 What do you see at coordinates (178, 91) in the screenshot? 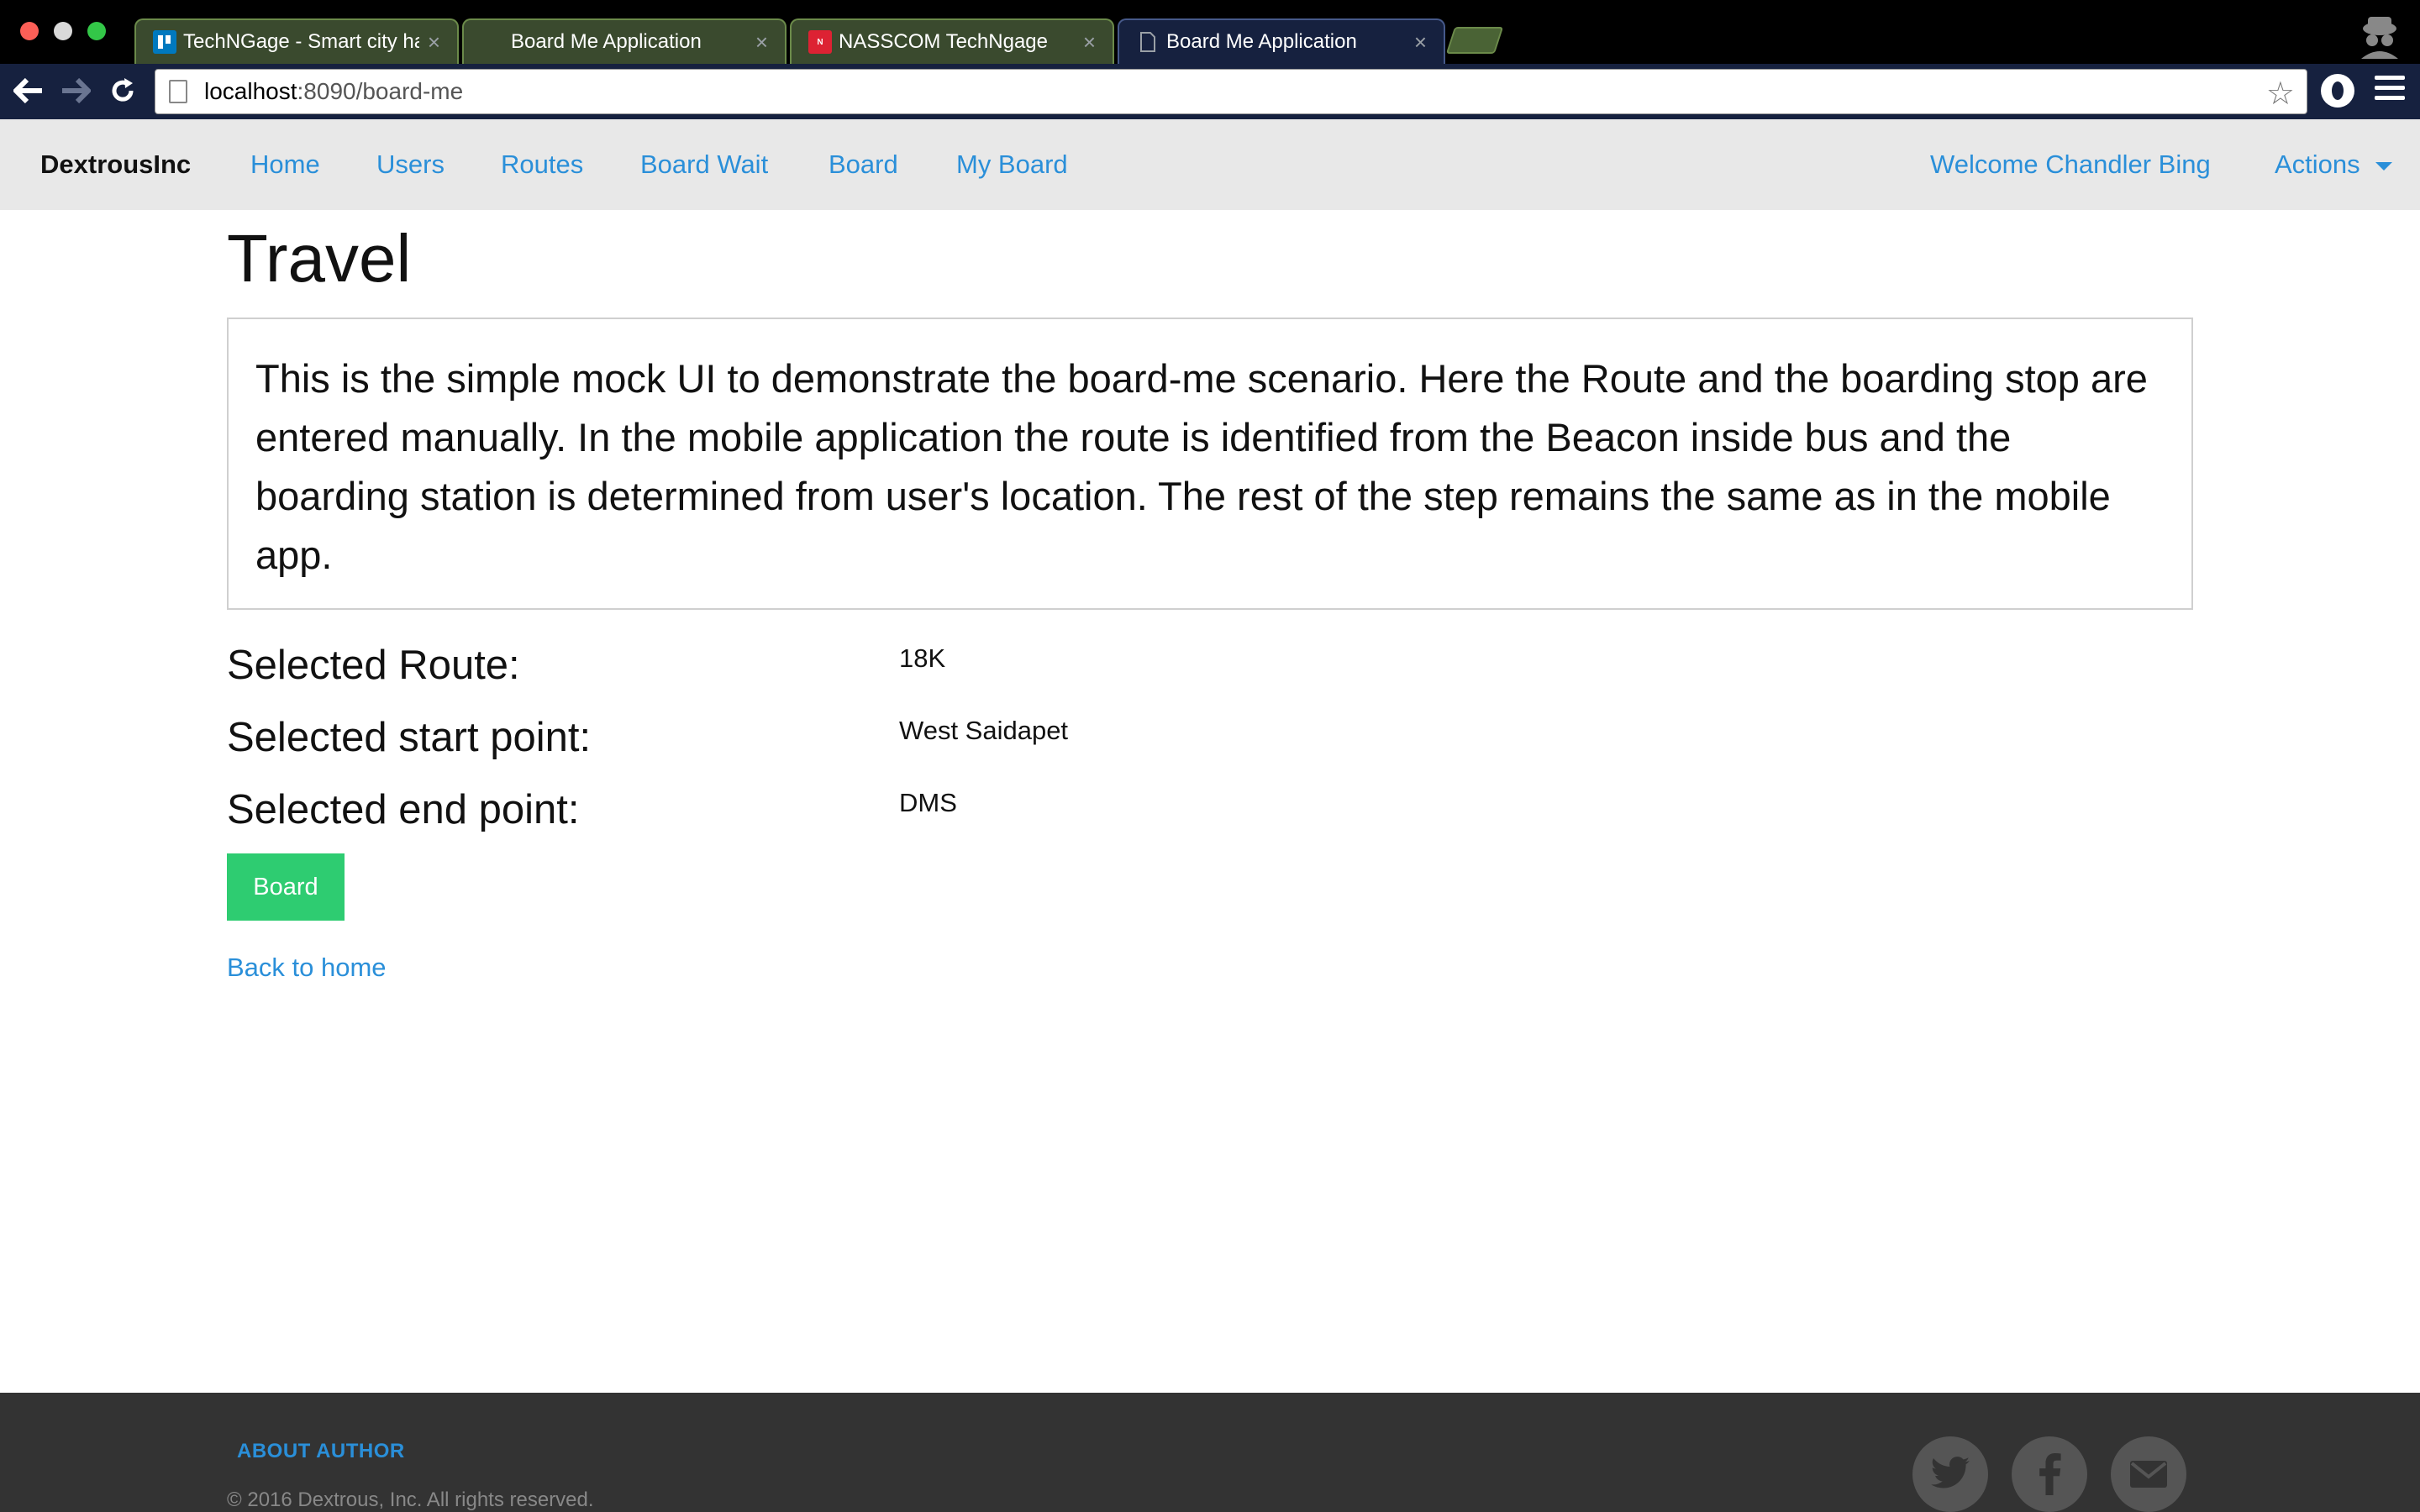
I see `page-icon` at bounding box center [178, 91].